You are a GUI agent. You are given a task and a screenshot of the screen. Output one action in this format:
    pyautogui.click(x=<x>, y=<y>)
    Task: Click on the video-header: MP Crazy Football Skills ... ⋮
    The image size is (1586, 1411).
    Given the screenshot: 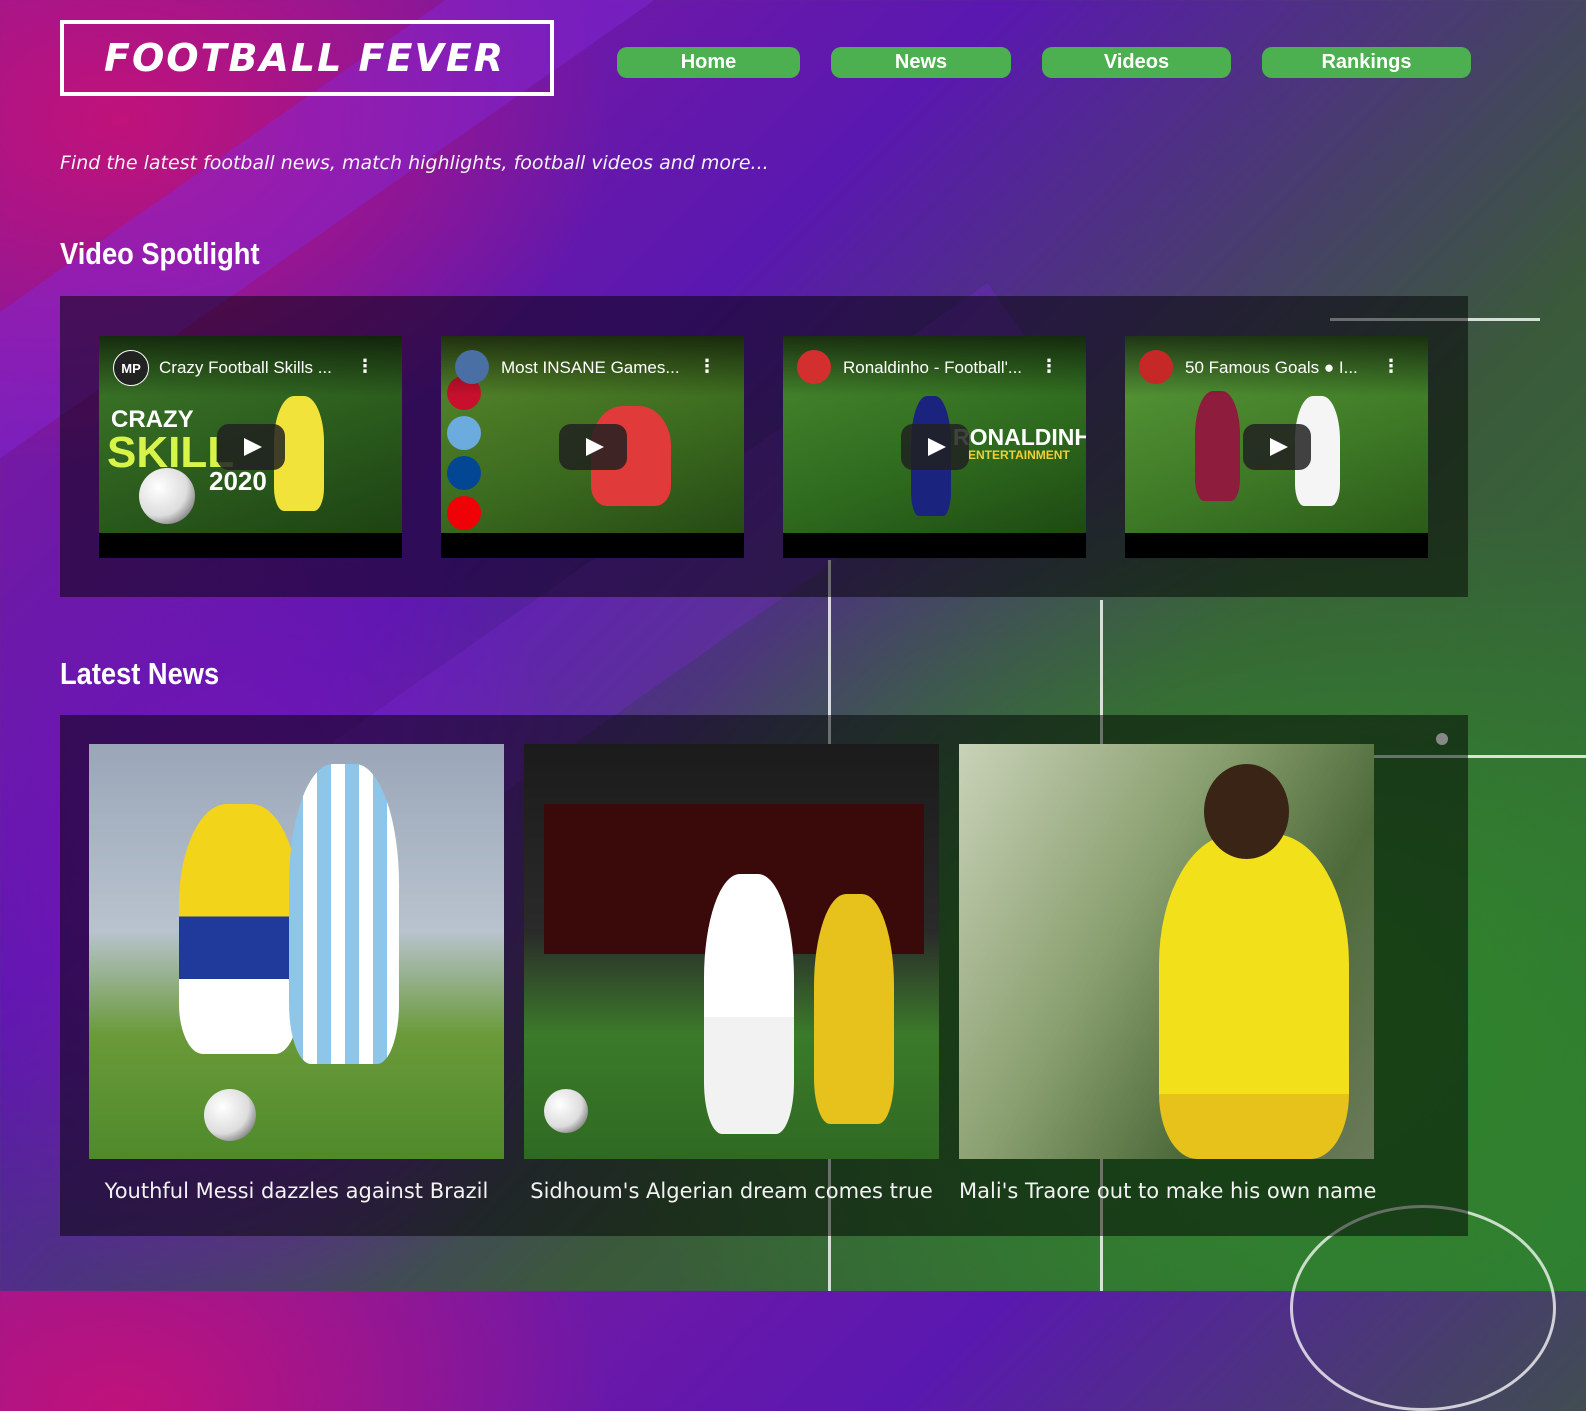 What is the action you would take?
    pyautogui.click(x=250, y=366)
    